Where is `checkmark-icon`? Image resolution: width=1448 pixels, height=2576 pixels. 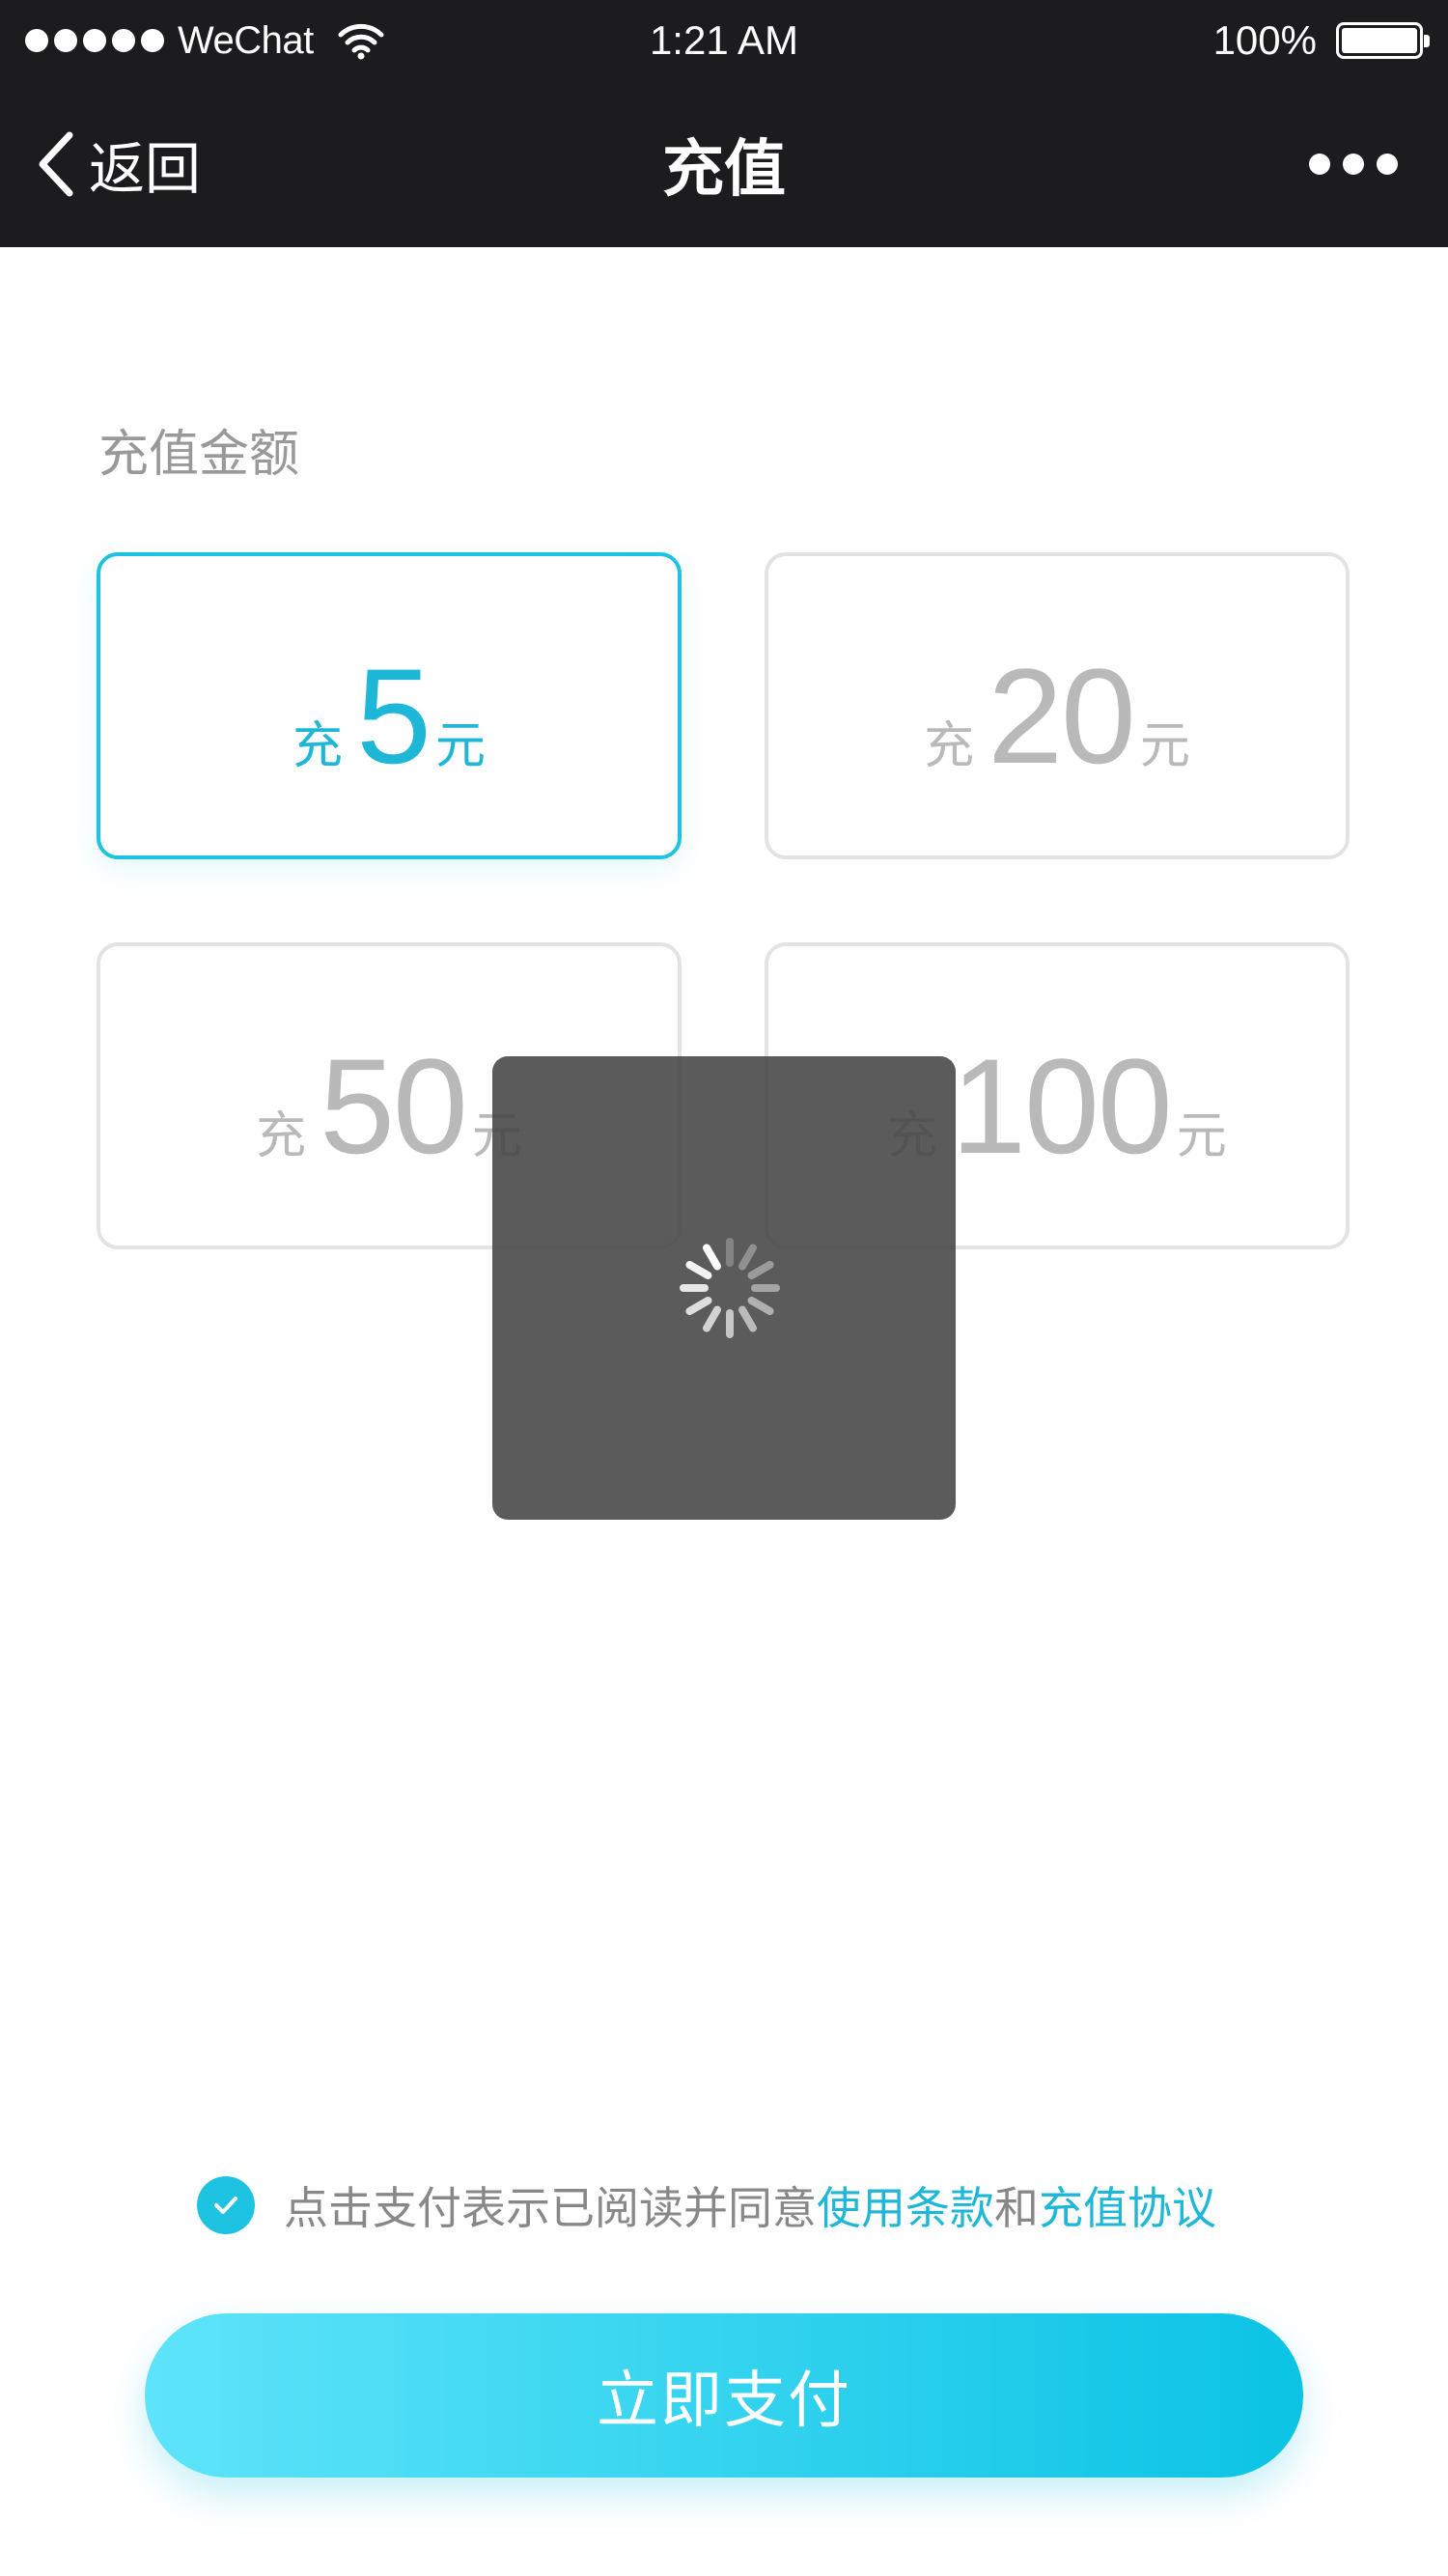
checkmark-icon is located at coordinates (226, 2206).